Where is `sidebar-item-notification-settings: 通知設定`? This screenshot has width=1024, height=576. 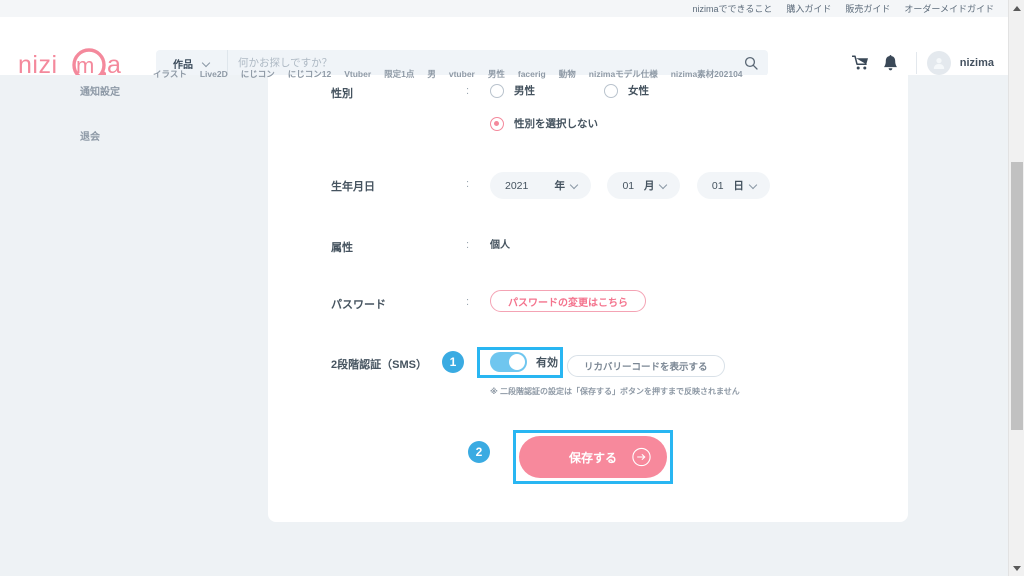
sidebar-item-notification-settings: 通知設定 is located at coordinates (170, 90).